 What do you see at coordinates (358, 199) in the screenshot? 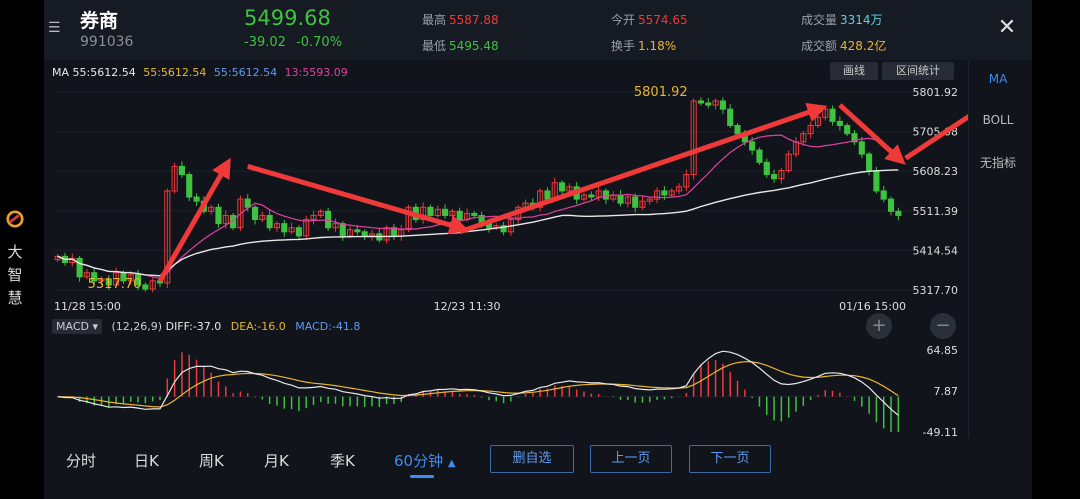
I see `red-arrow` at bounding box center [358, 199].